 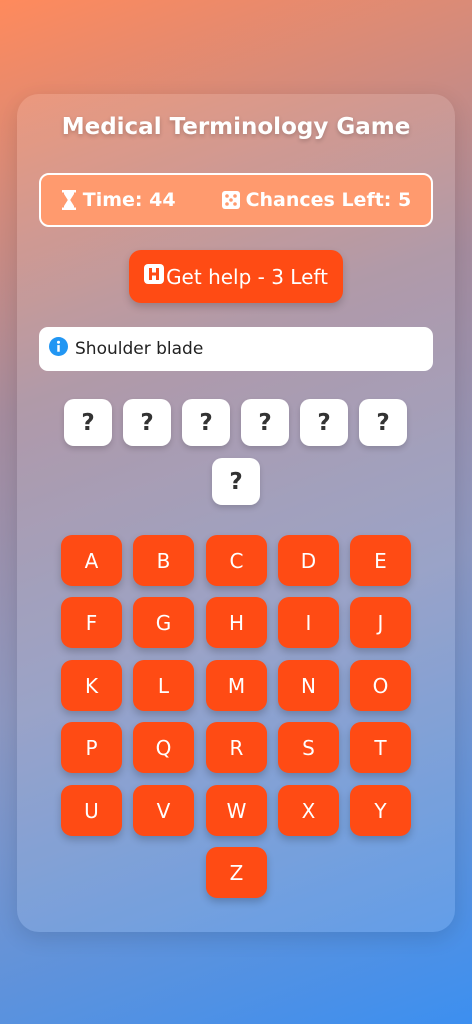 What do you see at coordinates (236, 810) in the screenshot?
I see `key-w: W` at bounding box center [236, 810].